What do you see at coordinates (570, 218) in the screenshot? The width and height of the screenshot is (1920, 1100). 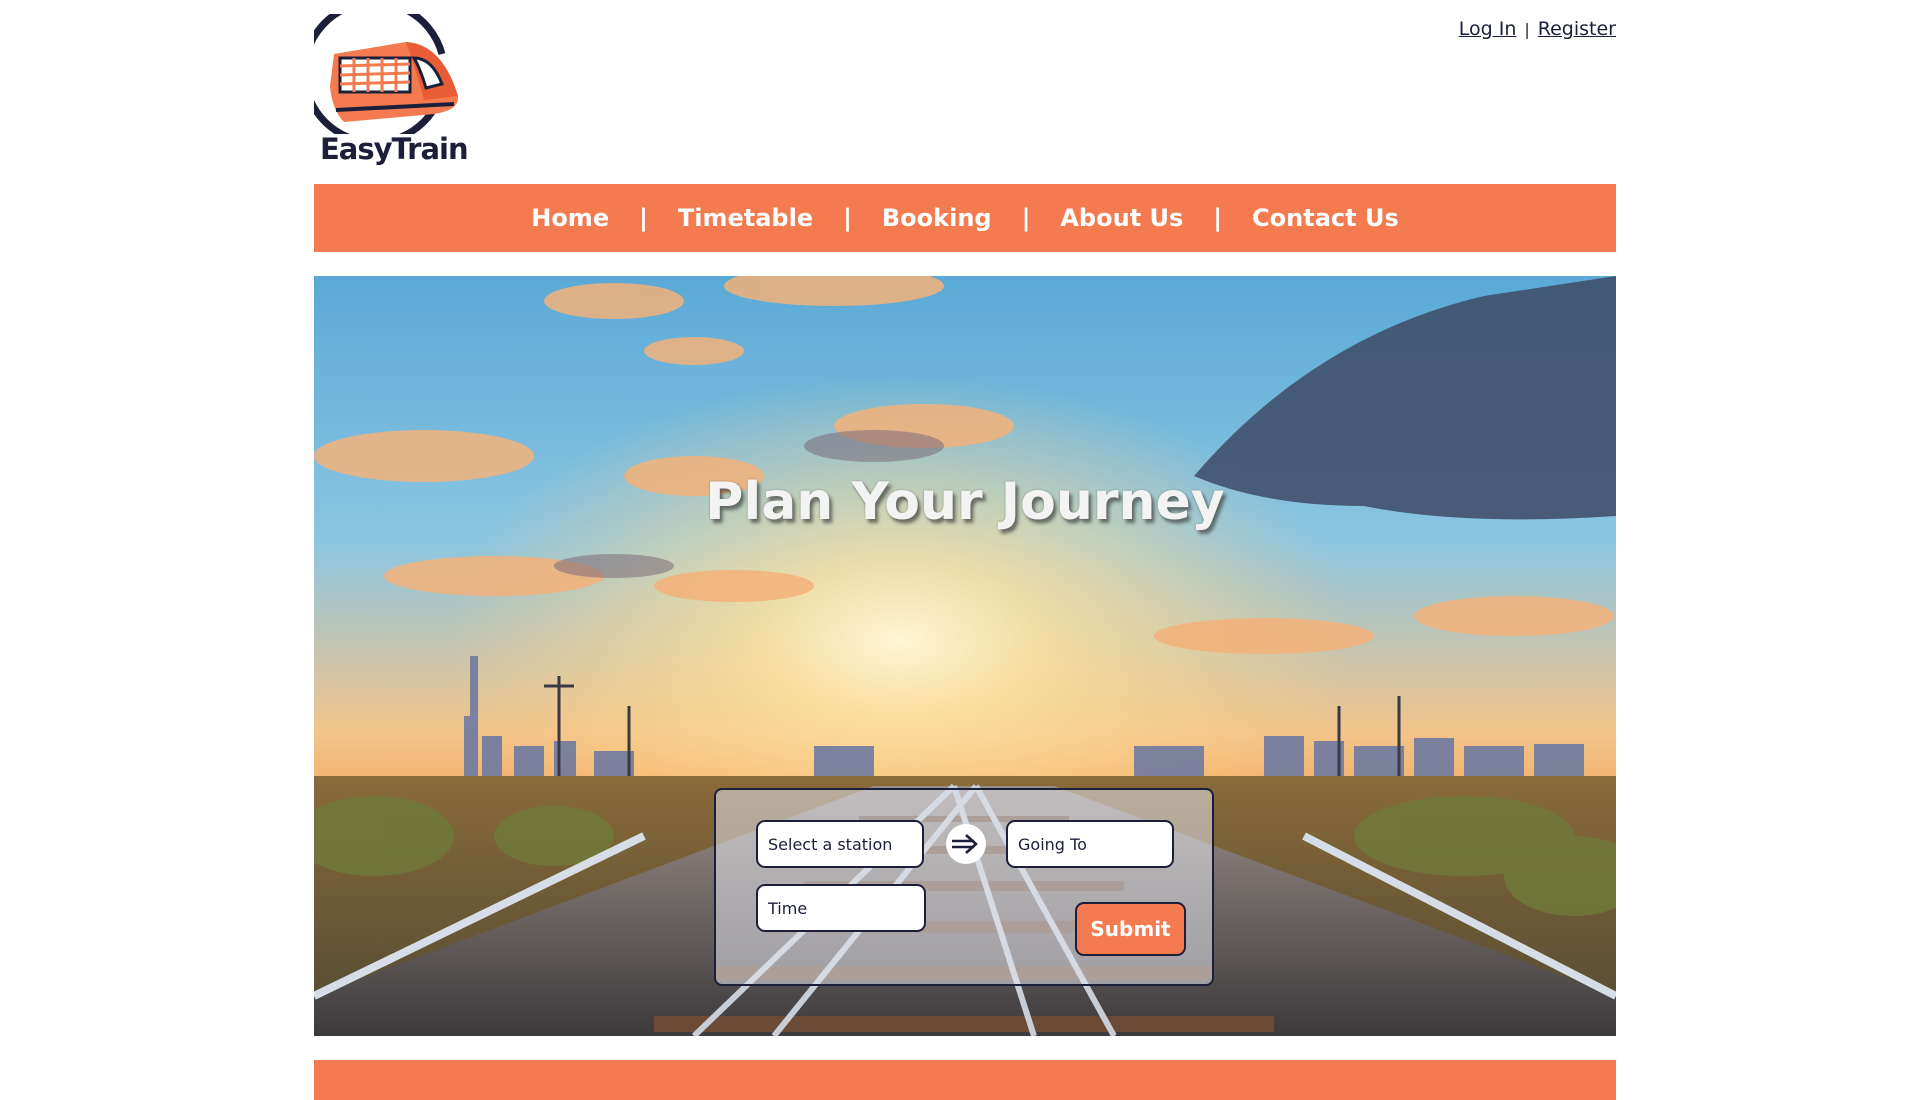 I see `nav-item-home: Home` at bounding box center [570, 218].